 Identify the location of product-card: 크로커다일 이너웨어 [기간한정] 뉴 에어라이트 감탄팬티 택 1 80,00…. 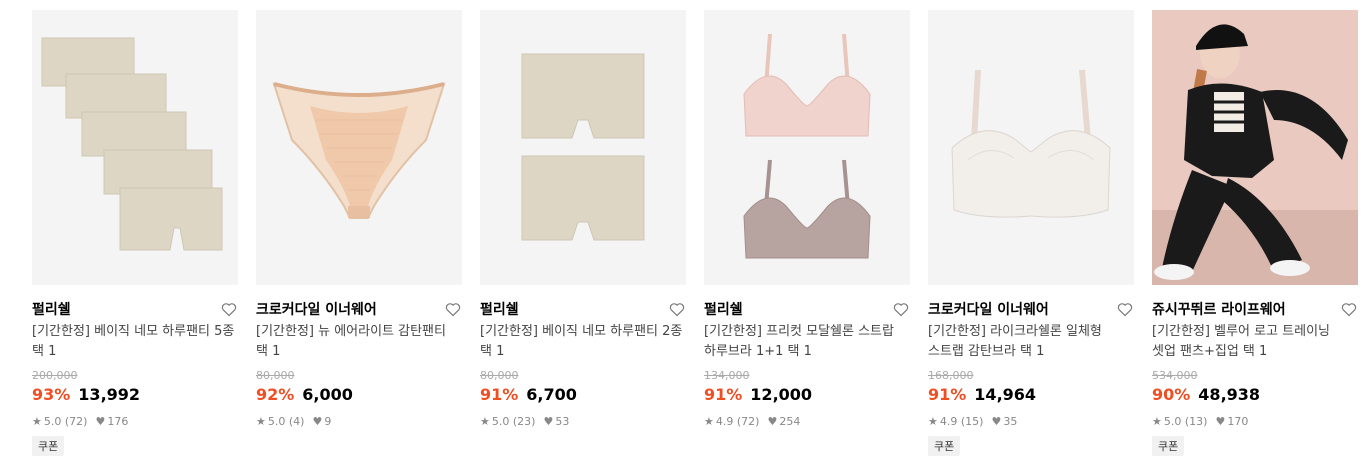
(359, 219).